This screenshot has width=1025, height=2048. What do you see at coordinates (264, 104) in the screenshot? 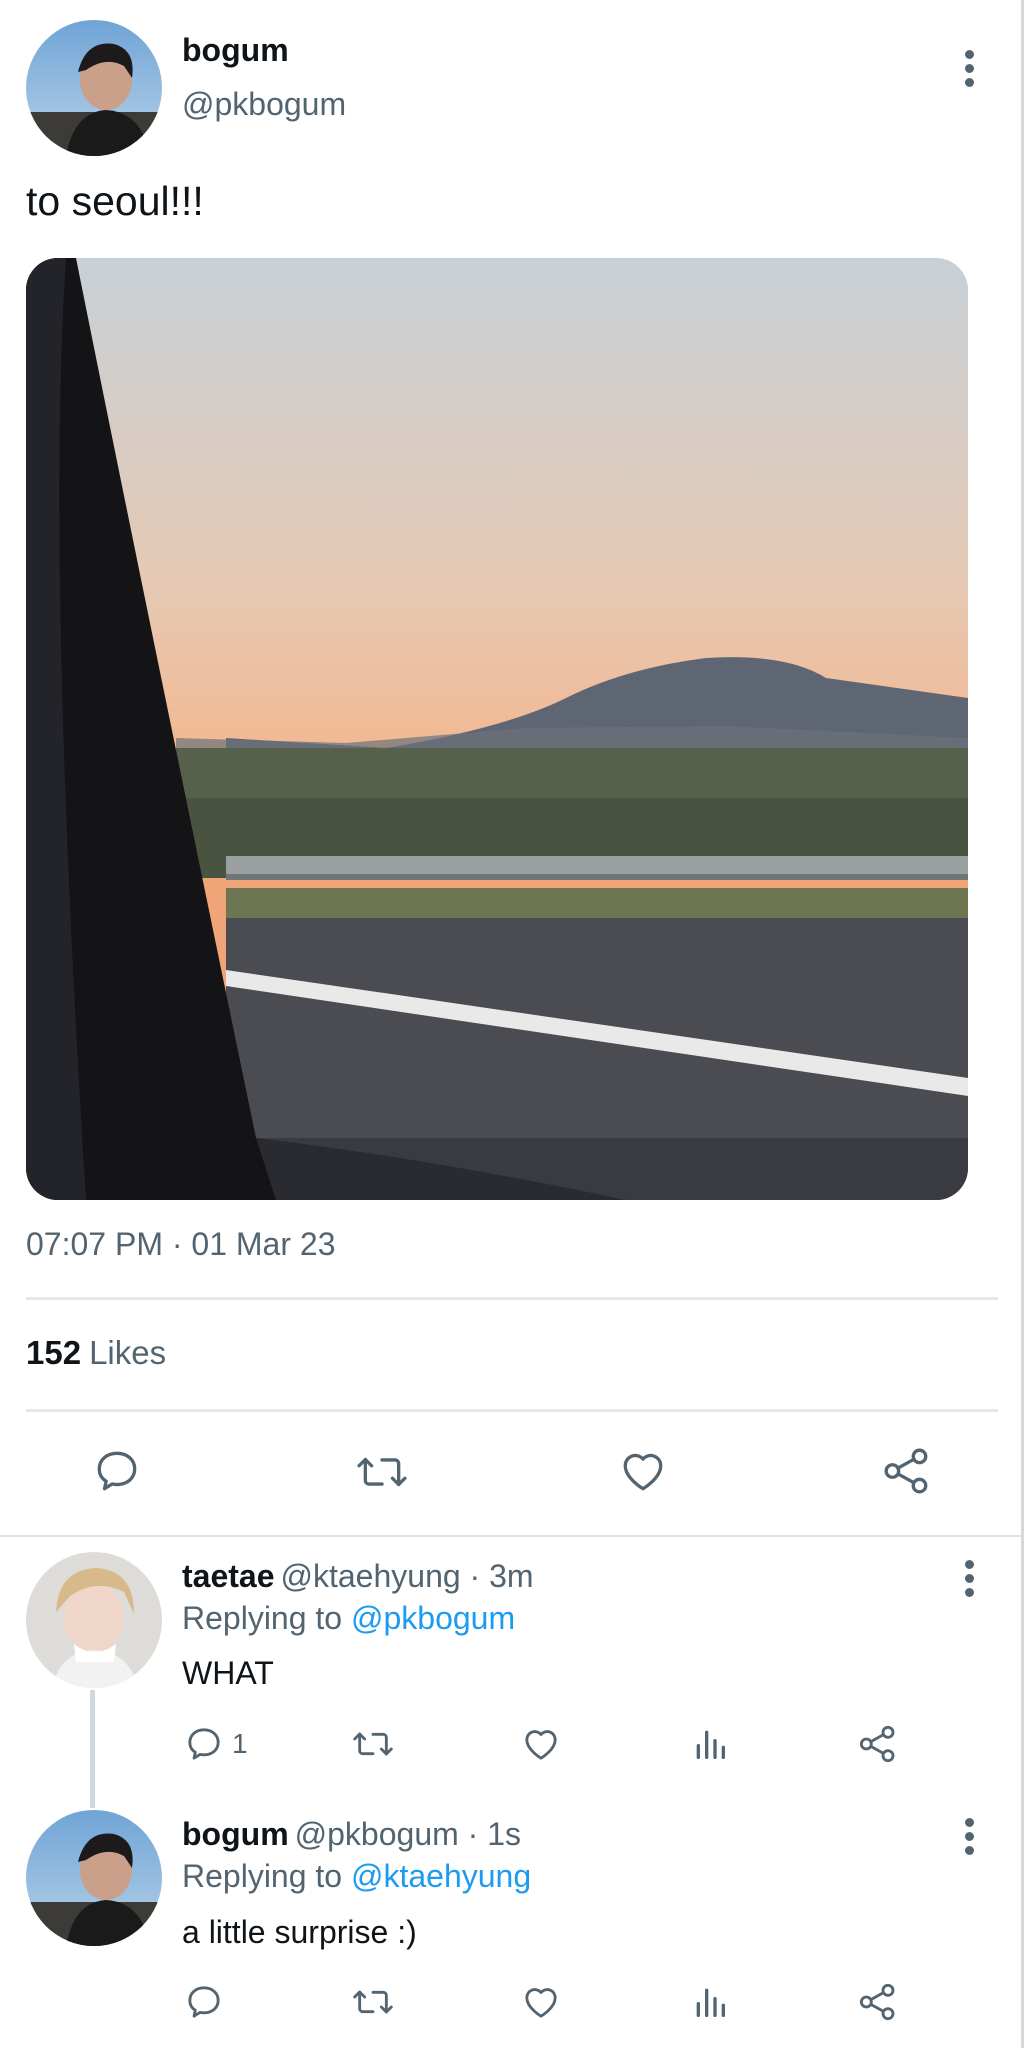
I see `author-handle: @pkbogum` at bounding box center [264, 104].